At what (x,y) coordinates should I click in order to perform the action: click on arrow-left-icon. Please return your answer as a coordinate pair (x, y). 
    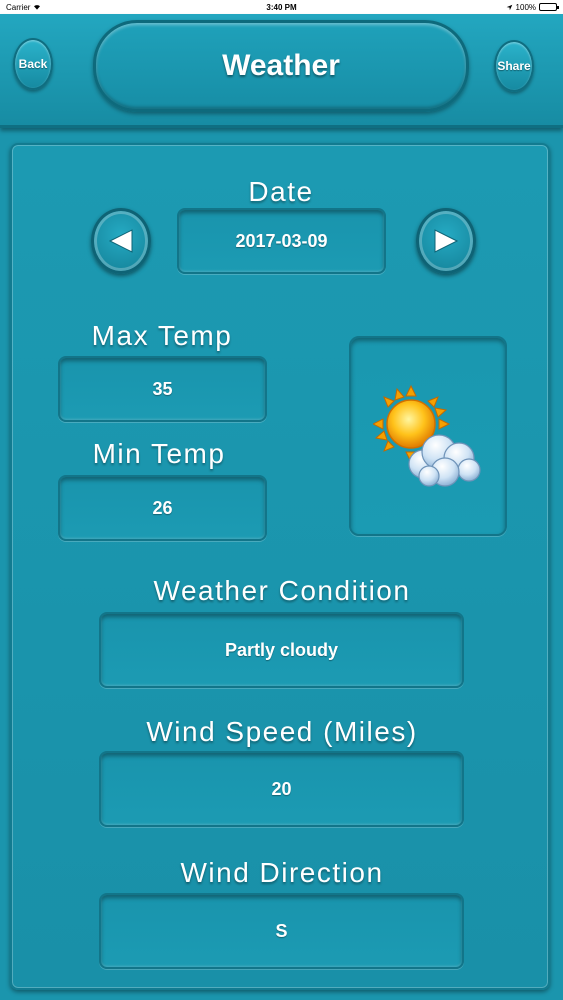
    Looking at the image, I should click on (120, 241).